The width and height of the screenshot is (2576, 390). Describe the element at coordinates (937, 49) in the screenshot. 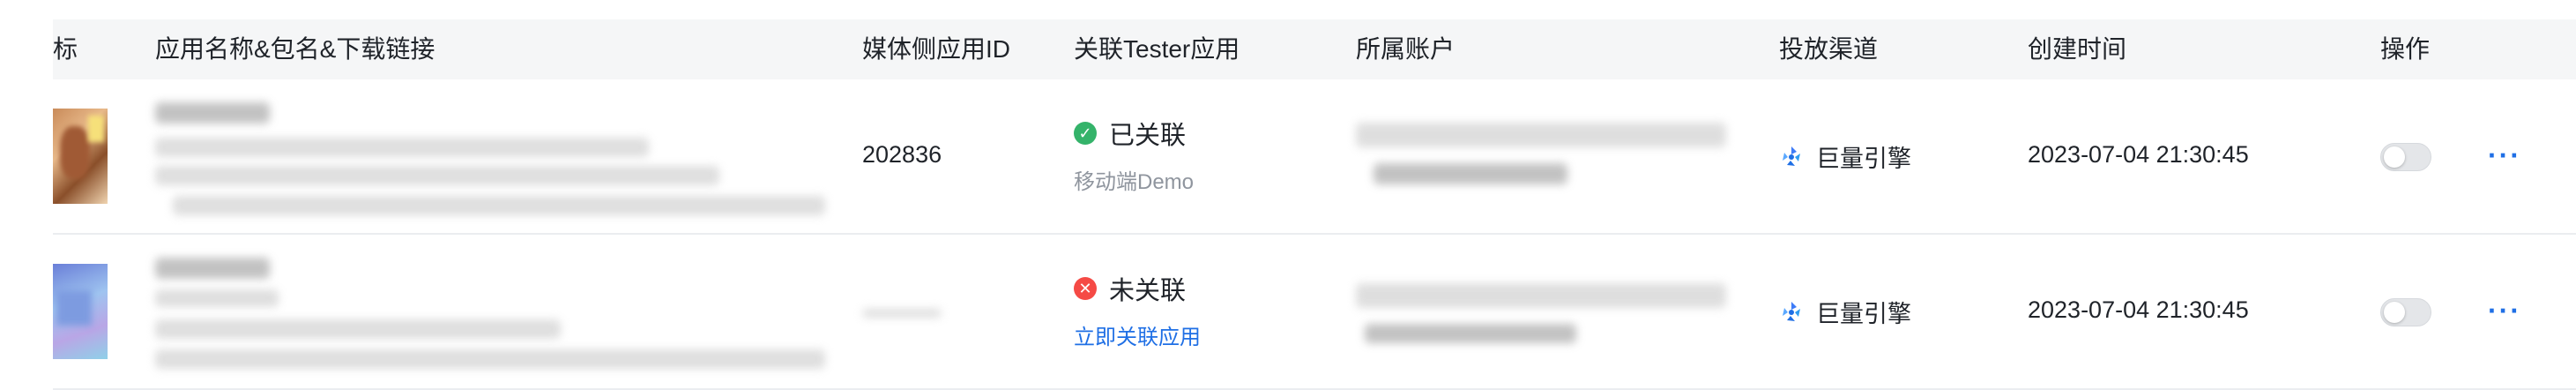

I see `header-media-app-id: 媒体侧应用ID` at that location.